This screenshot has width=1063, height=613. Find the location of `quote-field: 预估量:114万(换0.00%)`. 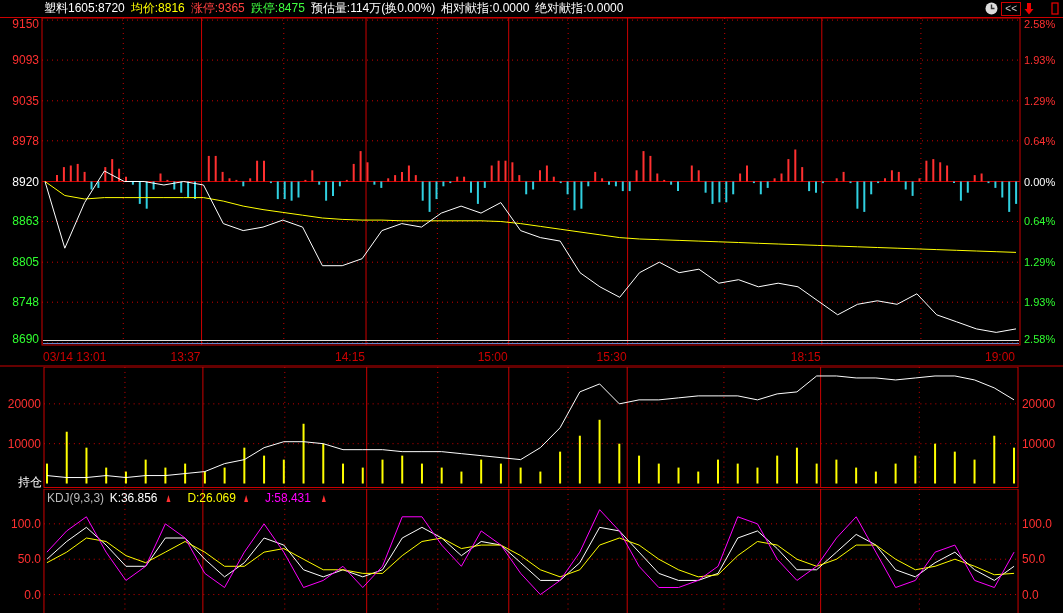

quote-field: 预估量:114万(换0.00%) is located at coordinates (373, 8).